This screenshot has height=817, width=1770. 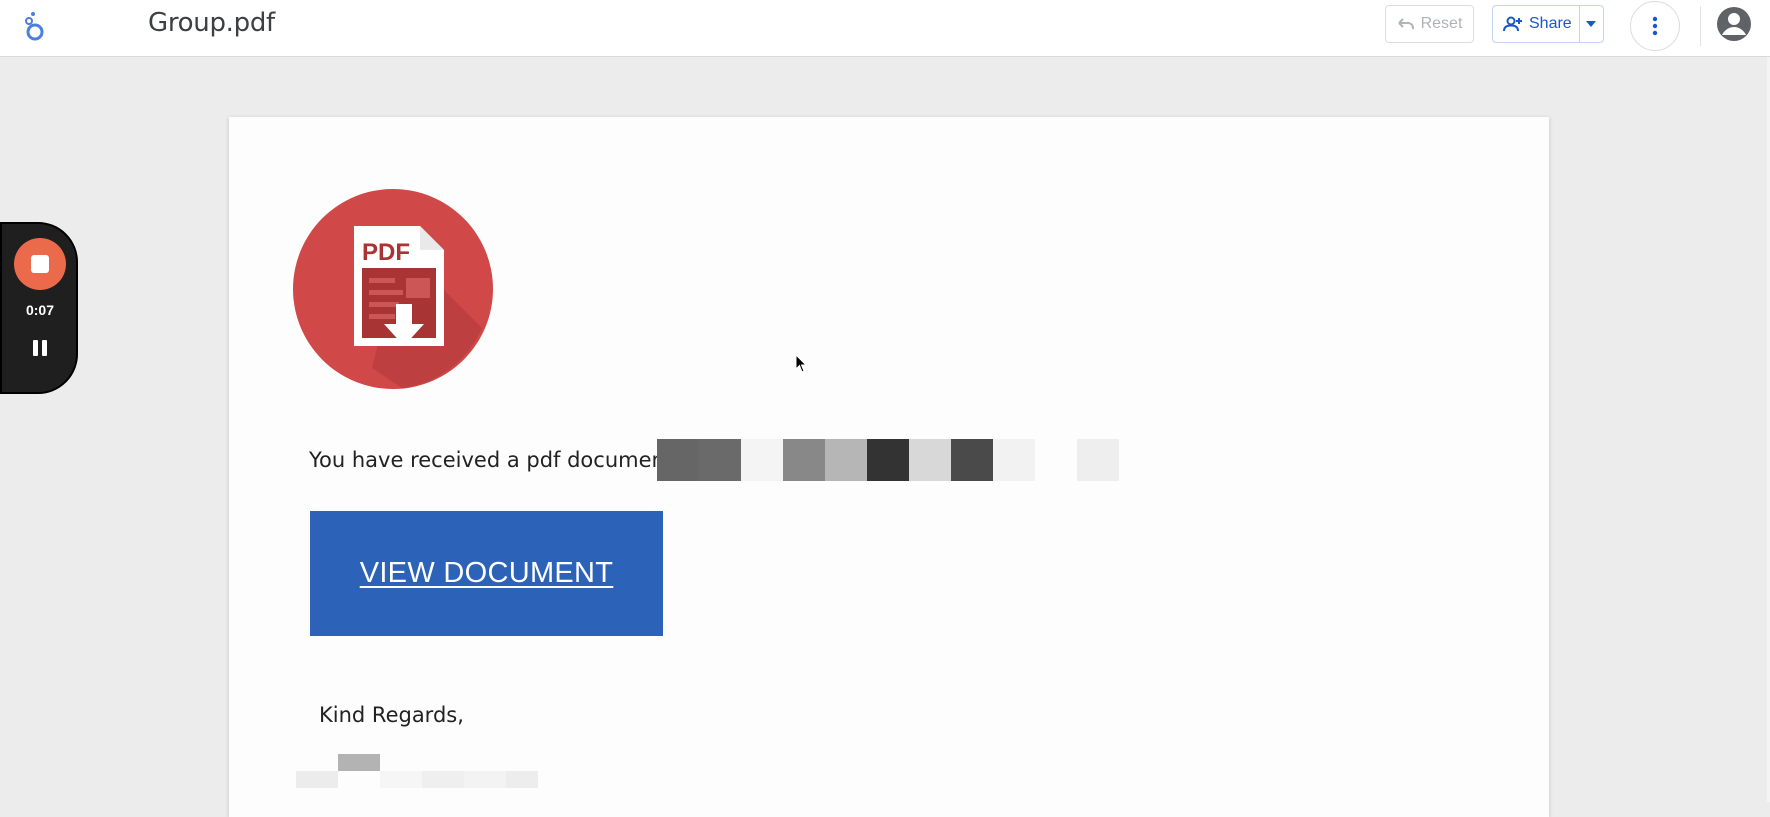 I want to click on header-divider, so click(x=1700, y=26).